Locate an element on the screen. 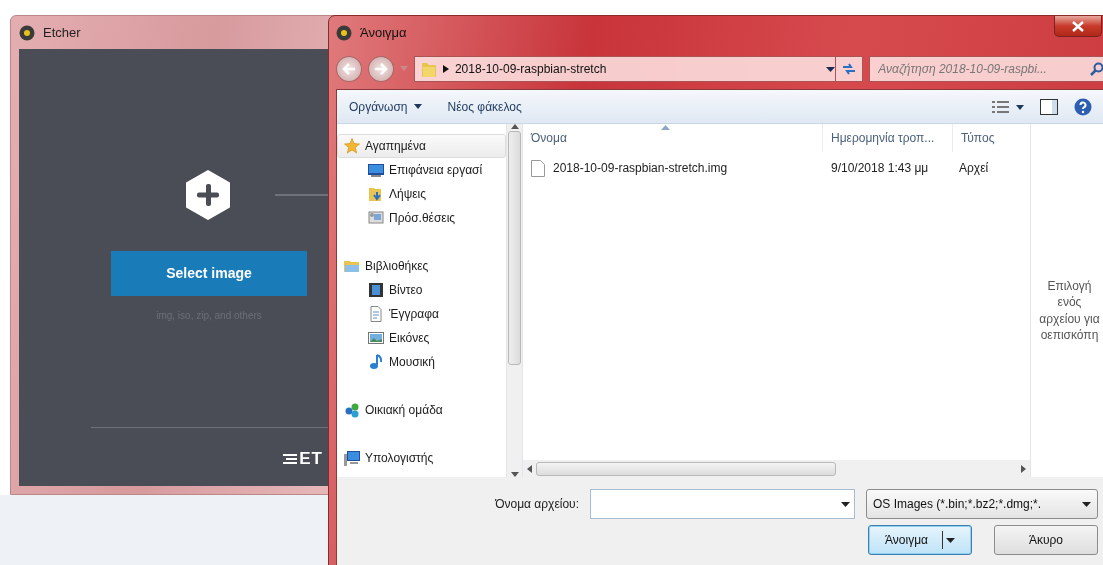 This screenshot has height=565, width=1103. file-name: 2018-10-09-raspbian-stretch.img is located at coordinates (640, 168).